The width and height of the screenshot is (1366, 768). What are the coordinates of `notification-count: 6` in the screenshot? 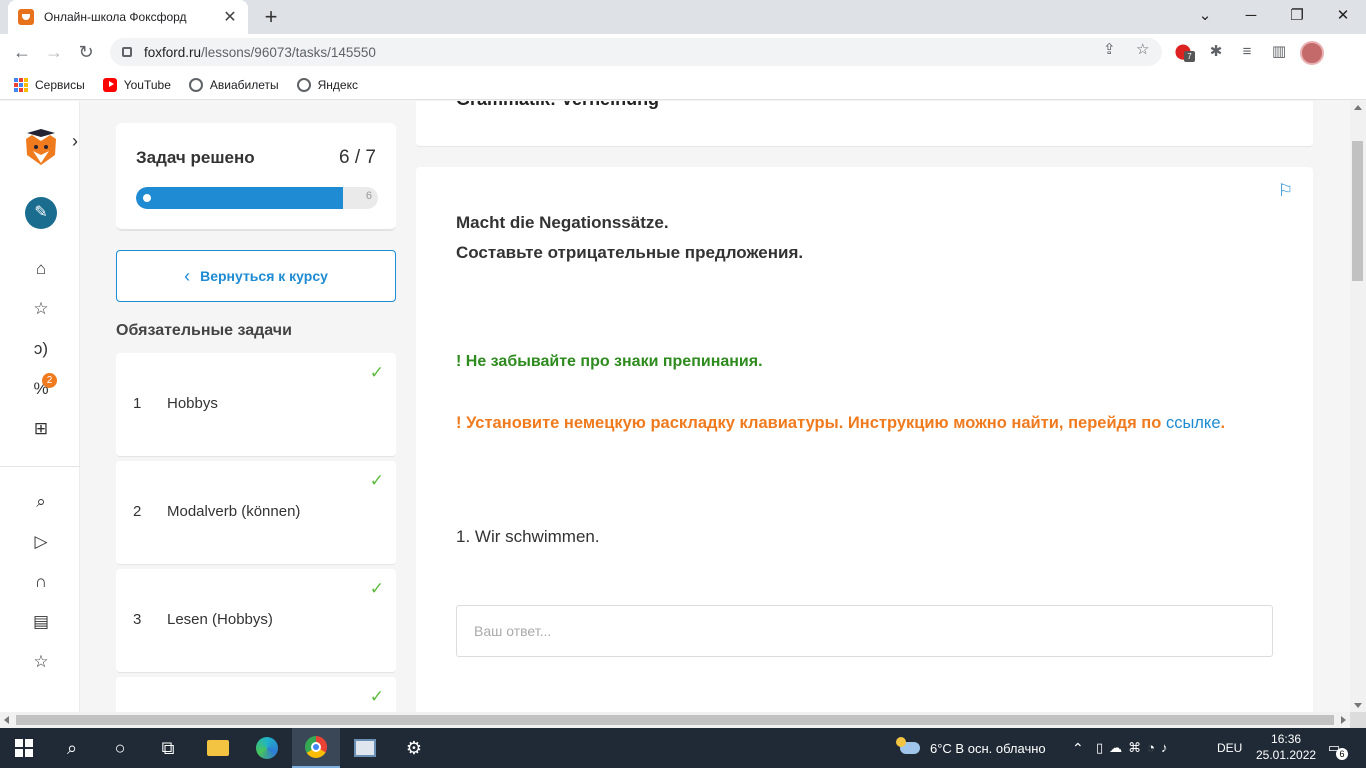 It's located at (1342, 754).